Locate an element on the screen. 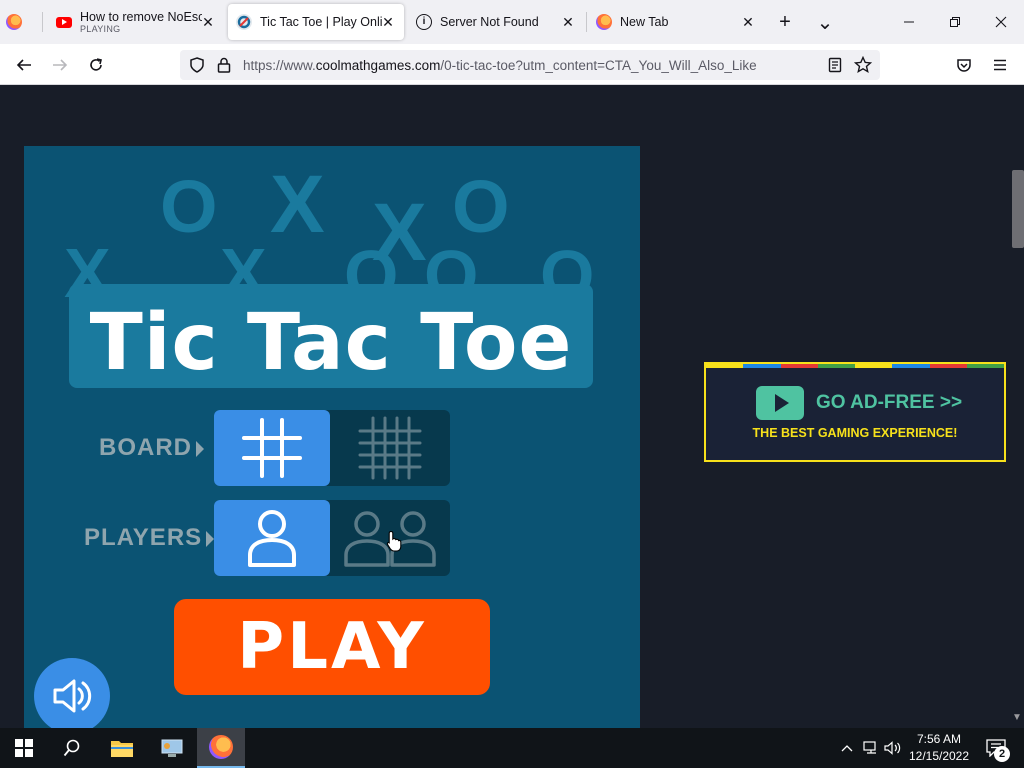  ad-subline: THE BEST GAMING EXPERIENCE! is located at coordinates (855, 433).